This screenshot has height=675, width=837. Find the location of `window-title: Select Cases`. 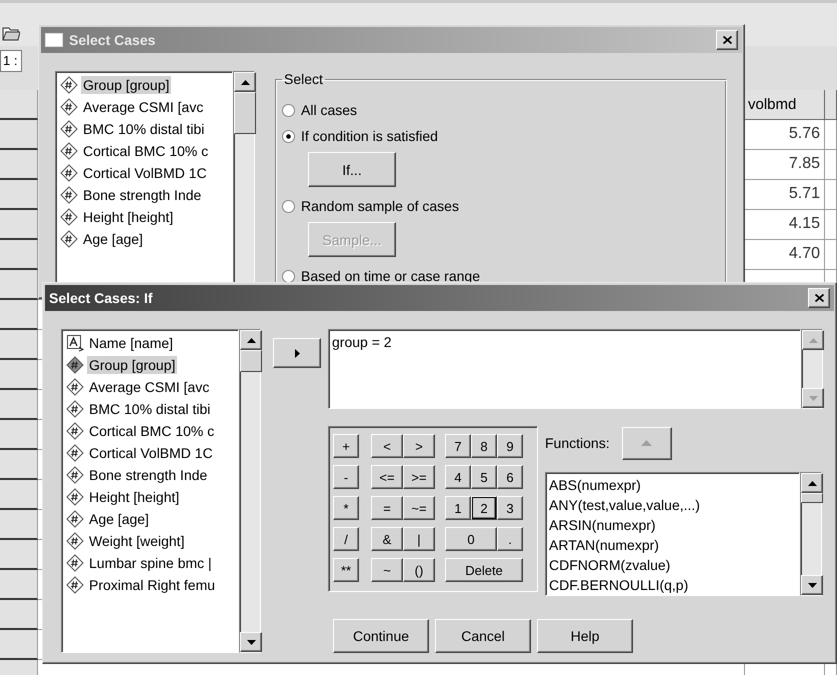

window-title: Select Cases is located at coordinates (112, 40).